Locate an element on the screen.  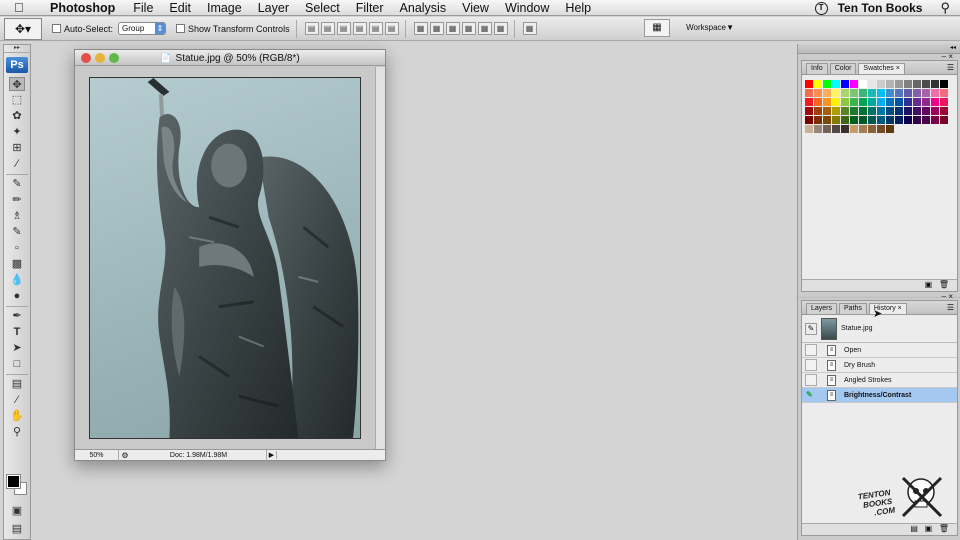
menu-filter: Filter is located at coordinates (370, 8).